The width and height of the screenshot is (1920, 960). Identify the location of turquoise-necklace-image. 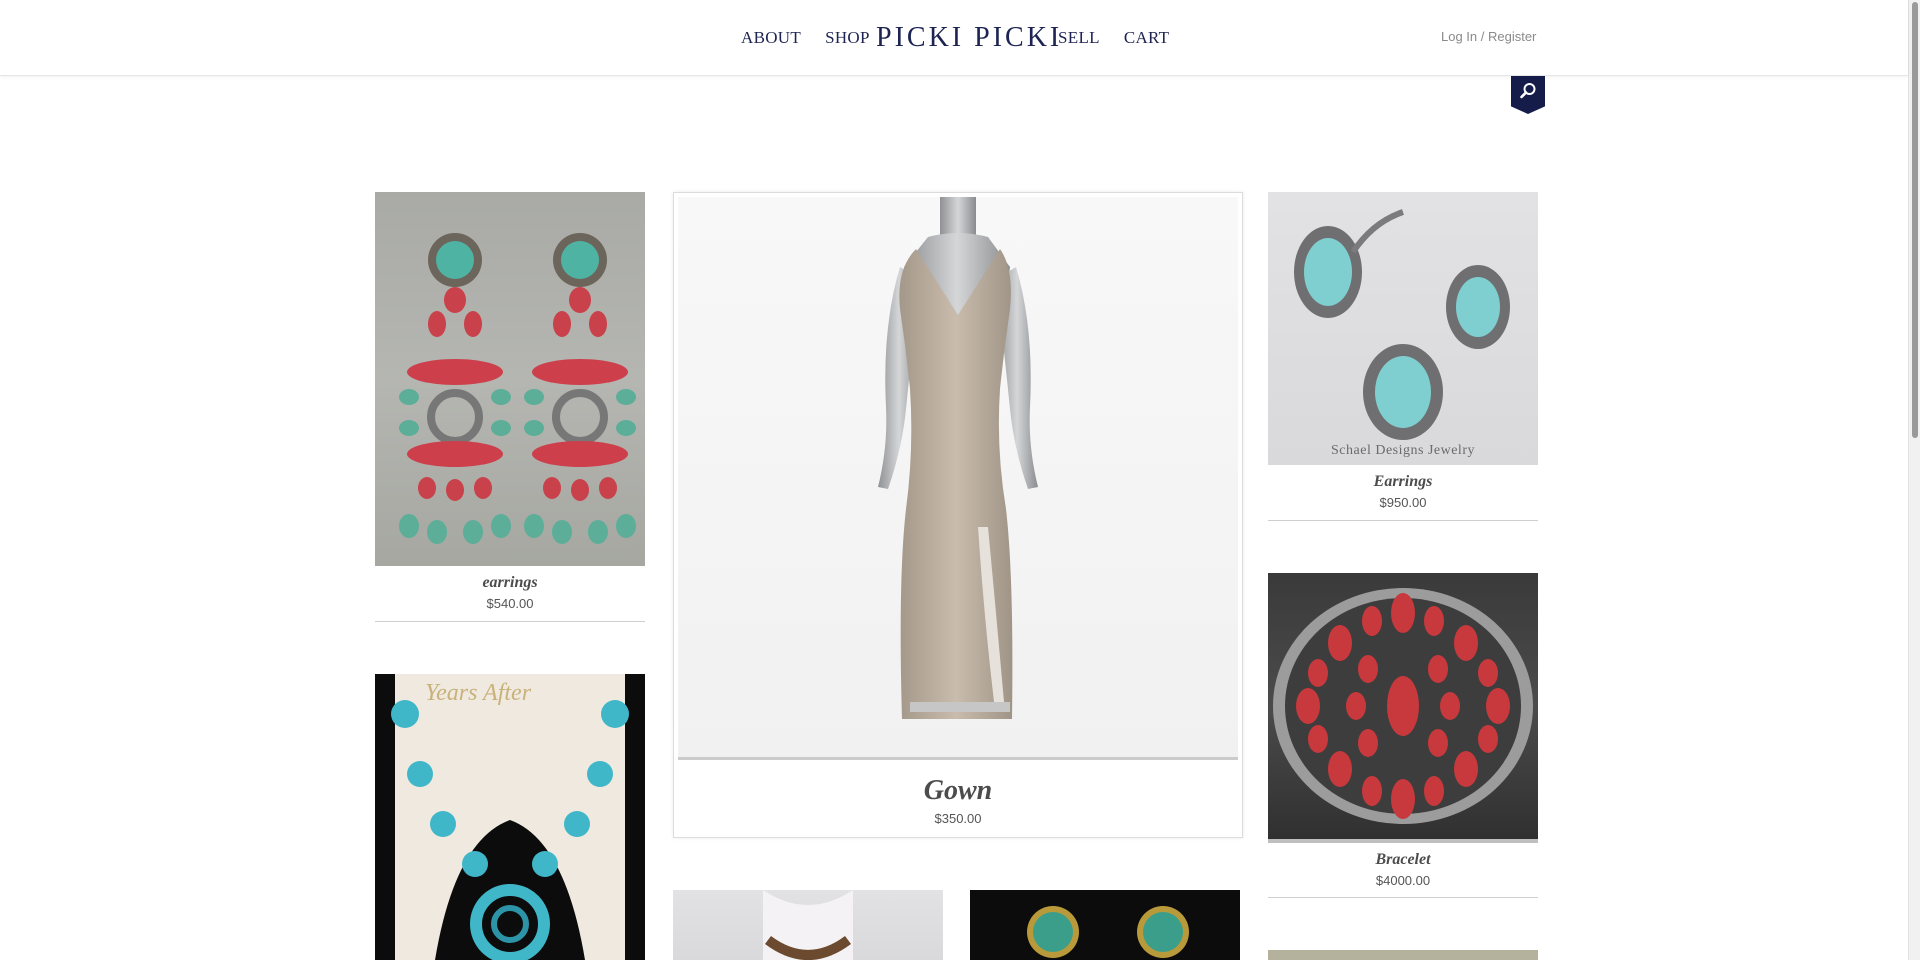
(510, 817).